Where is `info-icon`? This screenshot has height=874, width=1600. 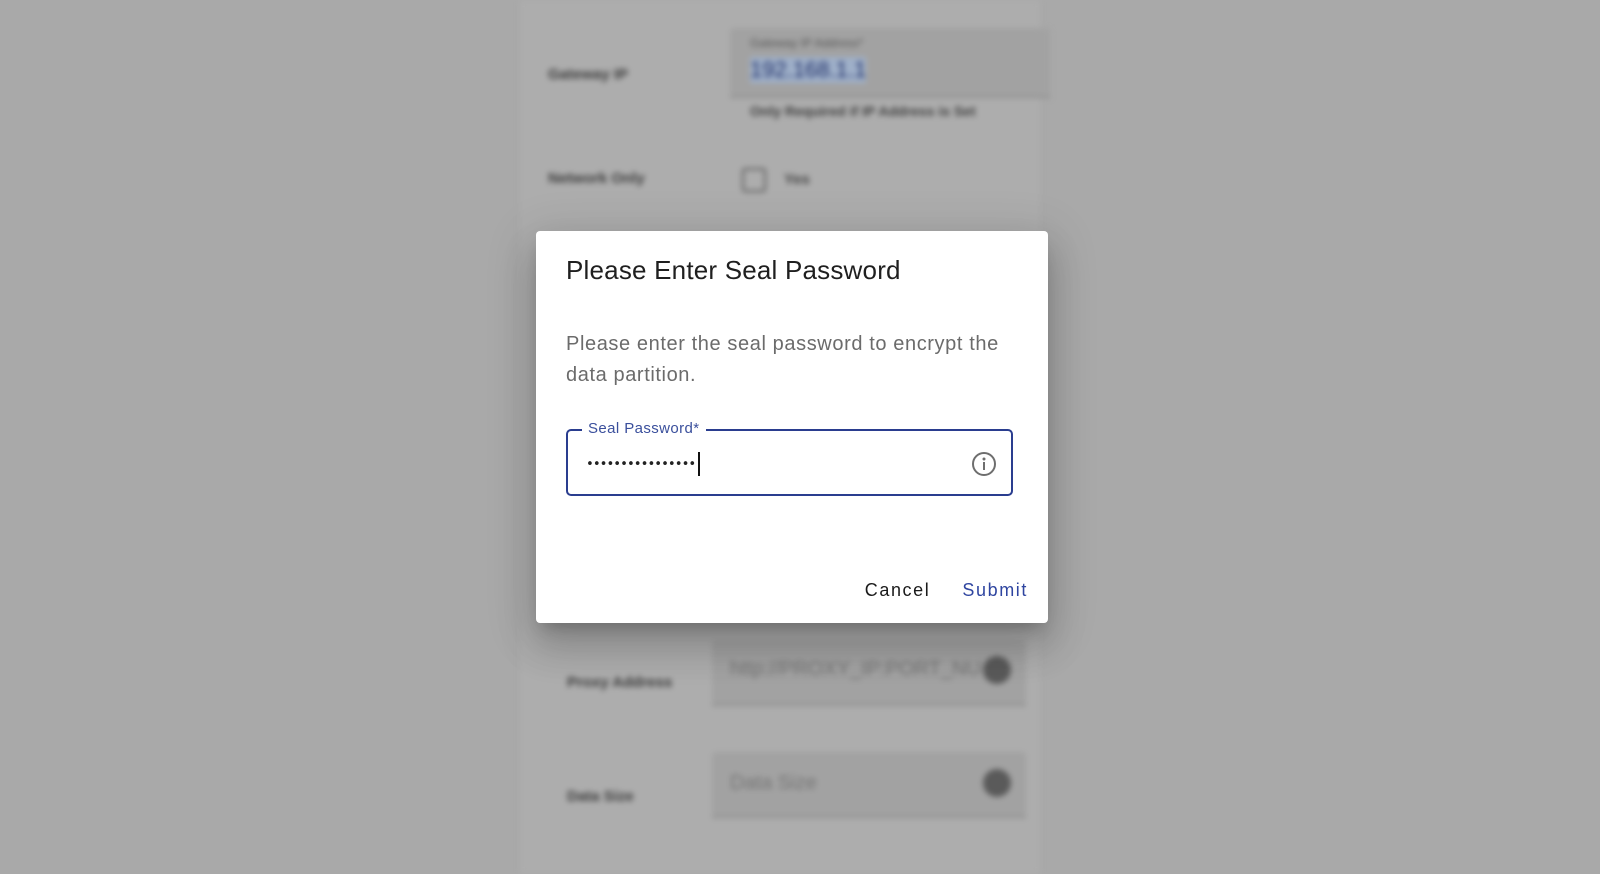
info-icon is located at coordinates (984, 464).